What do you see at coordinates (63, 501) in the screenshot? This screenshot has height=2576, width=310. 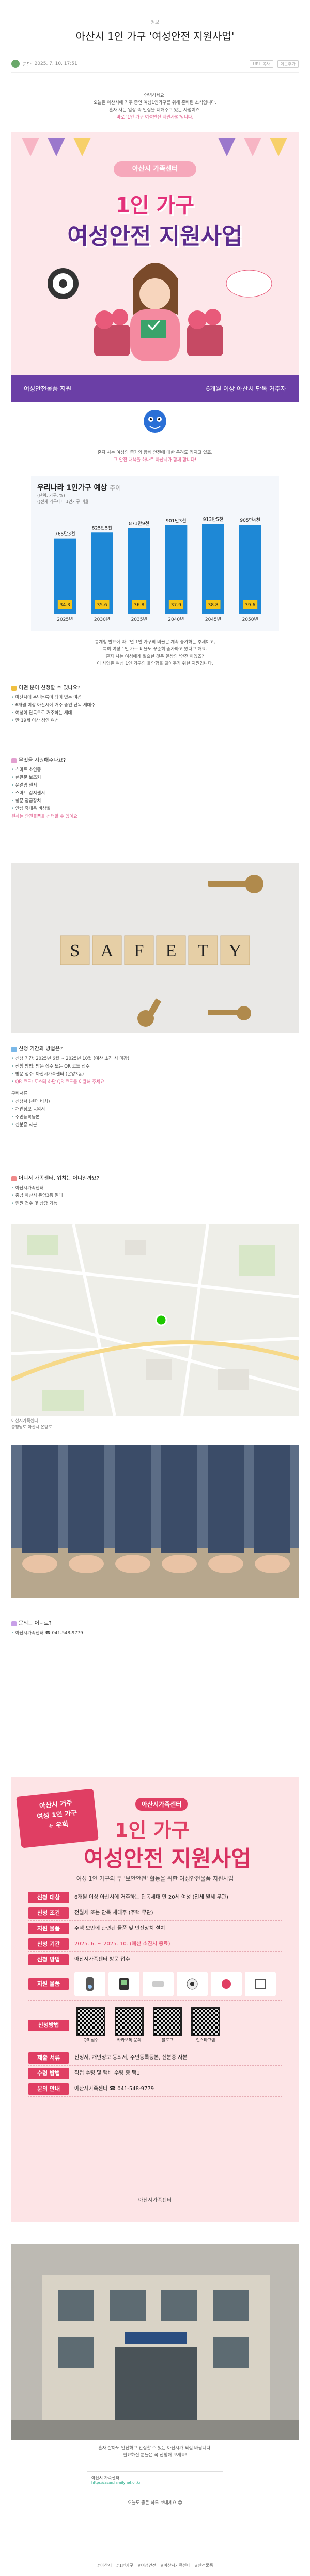 I see `chart-note: ()전체 가구대비 1인가구 비율` at bounding box center [63, 501].